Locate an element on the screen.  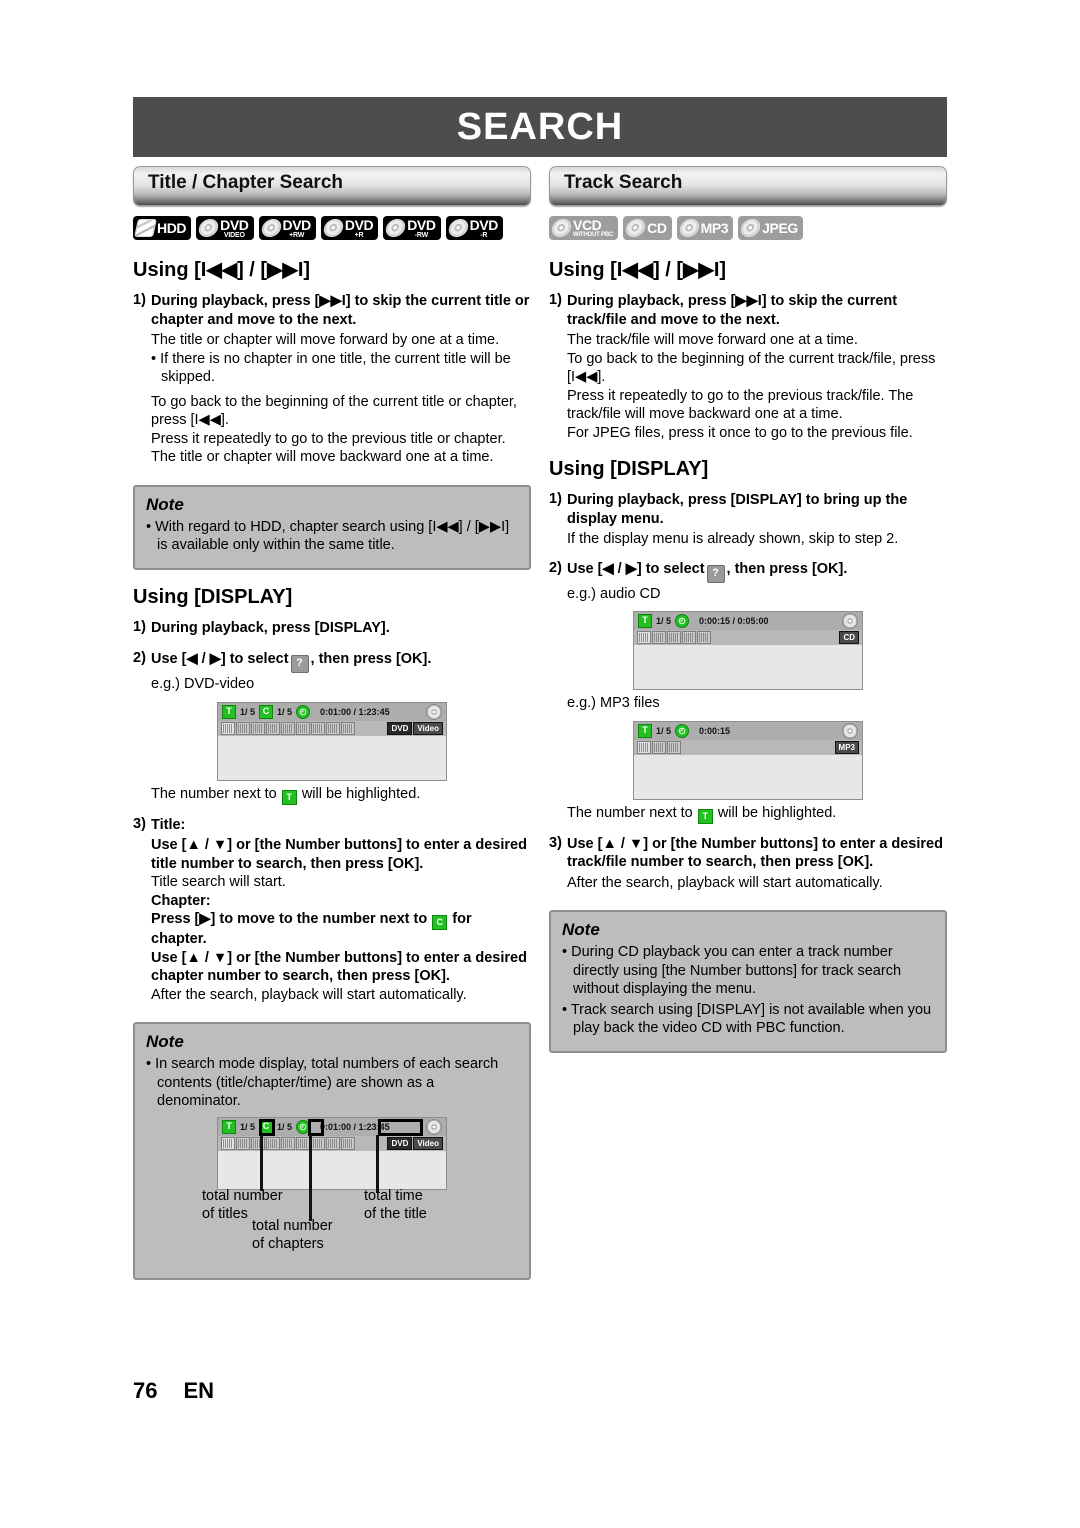
example-label-audio-cd: e.g.) audio CD is located at coordinates (614, 593).